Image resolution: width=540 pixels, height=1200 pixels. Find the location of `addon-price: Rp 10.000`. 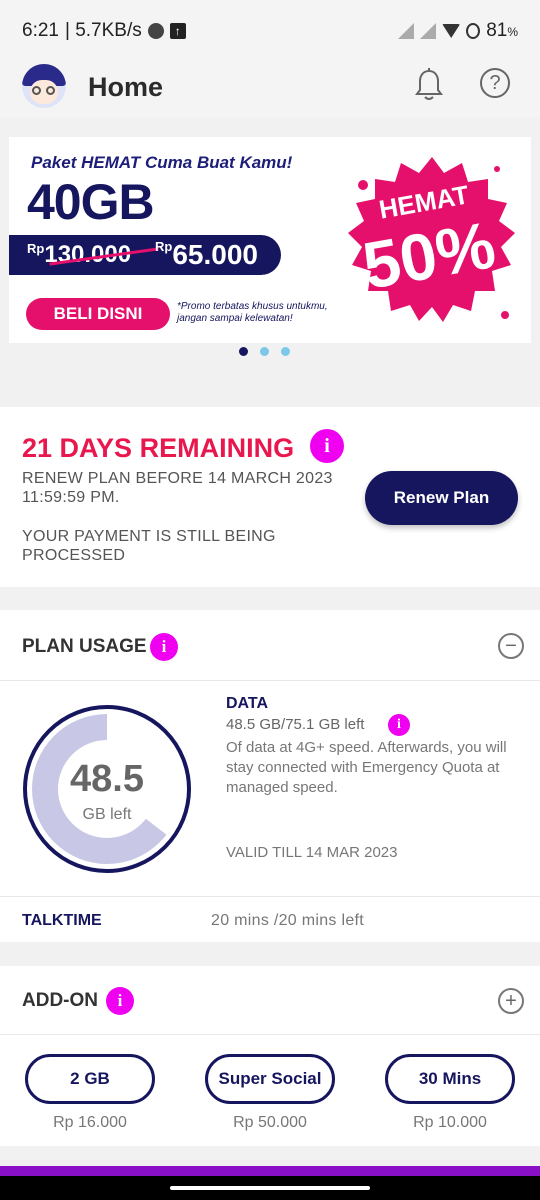

addon-price: Rp 10.000 is located at coordinates (450, 1122).